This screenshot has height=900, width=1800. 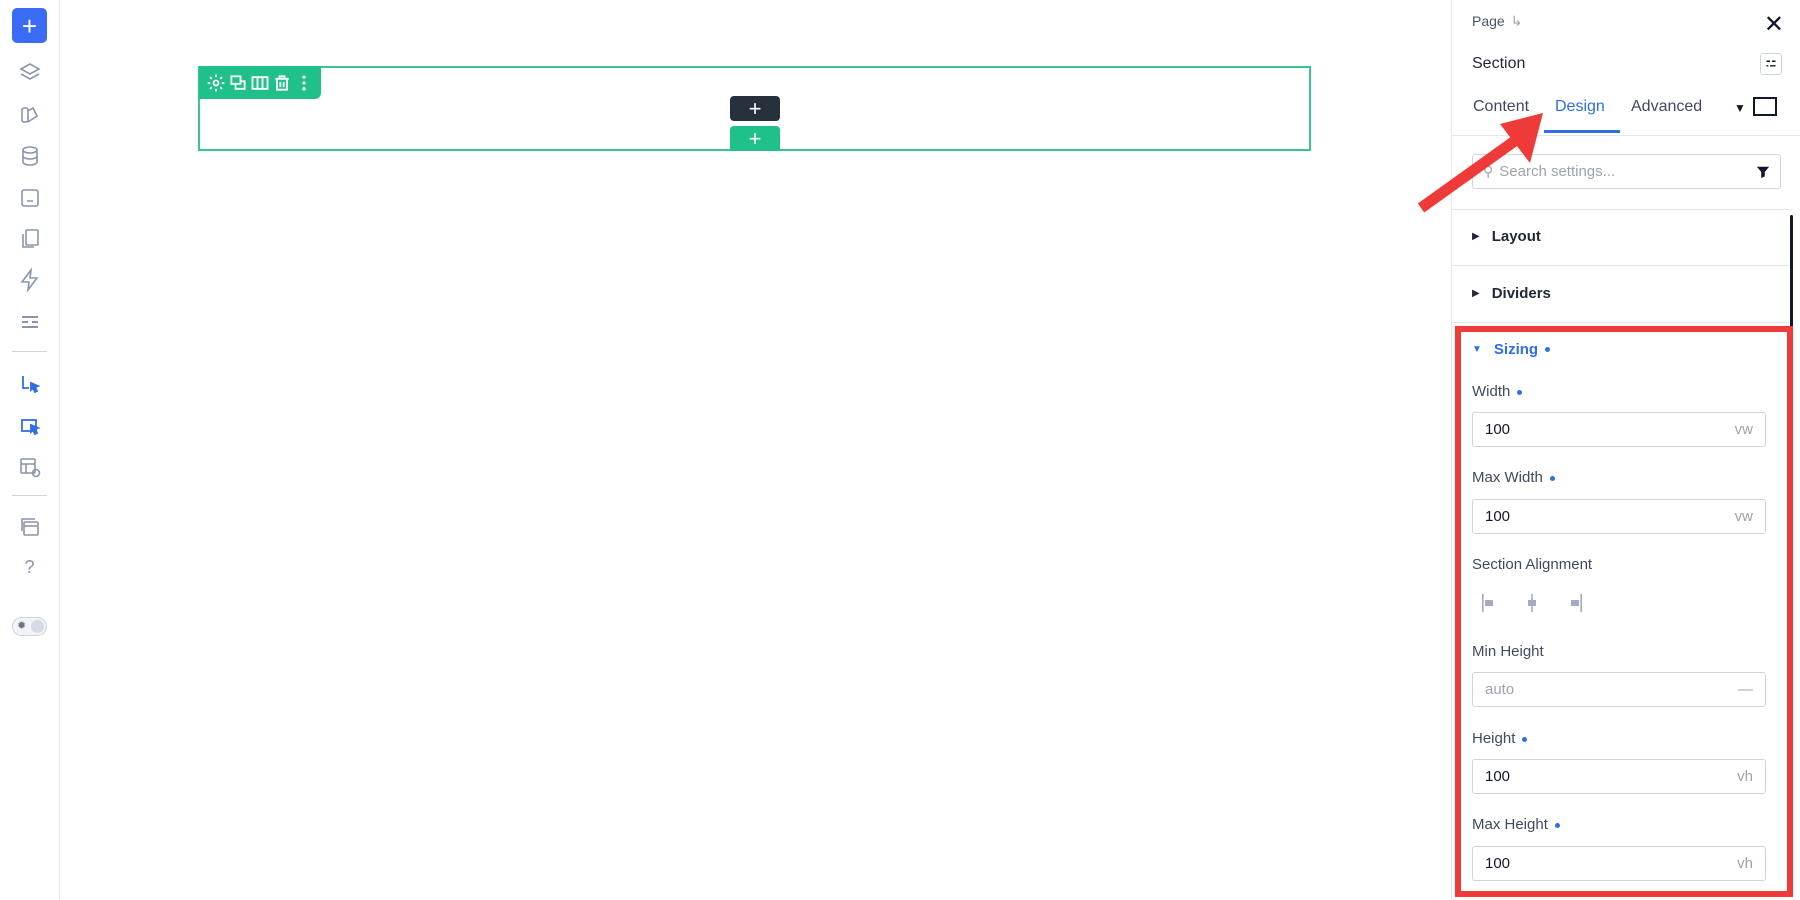 I want to click on max-width-input: 100 vw, so click(x=1619, y=516).